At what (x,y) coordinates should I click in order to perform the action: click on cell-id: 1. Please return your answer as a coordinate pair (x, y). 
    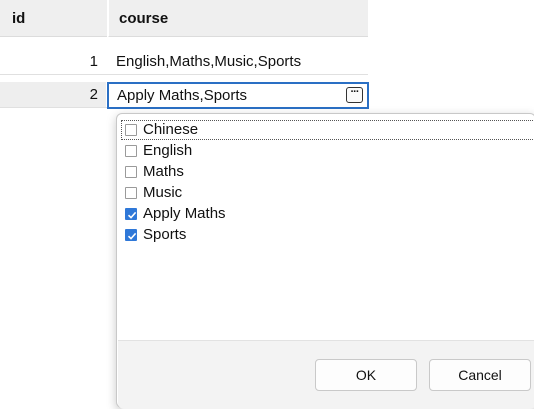
    Looking at the image, I should click on (53, 61).